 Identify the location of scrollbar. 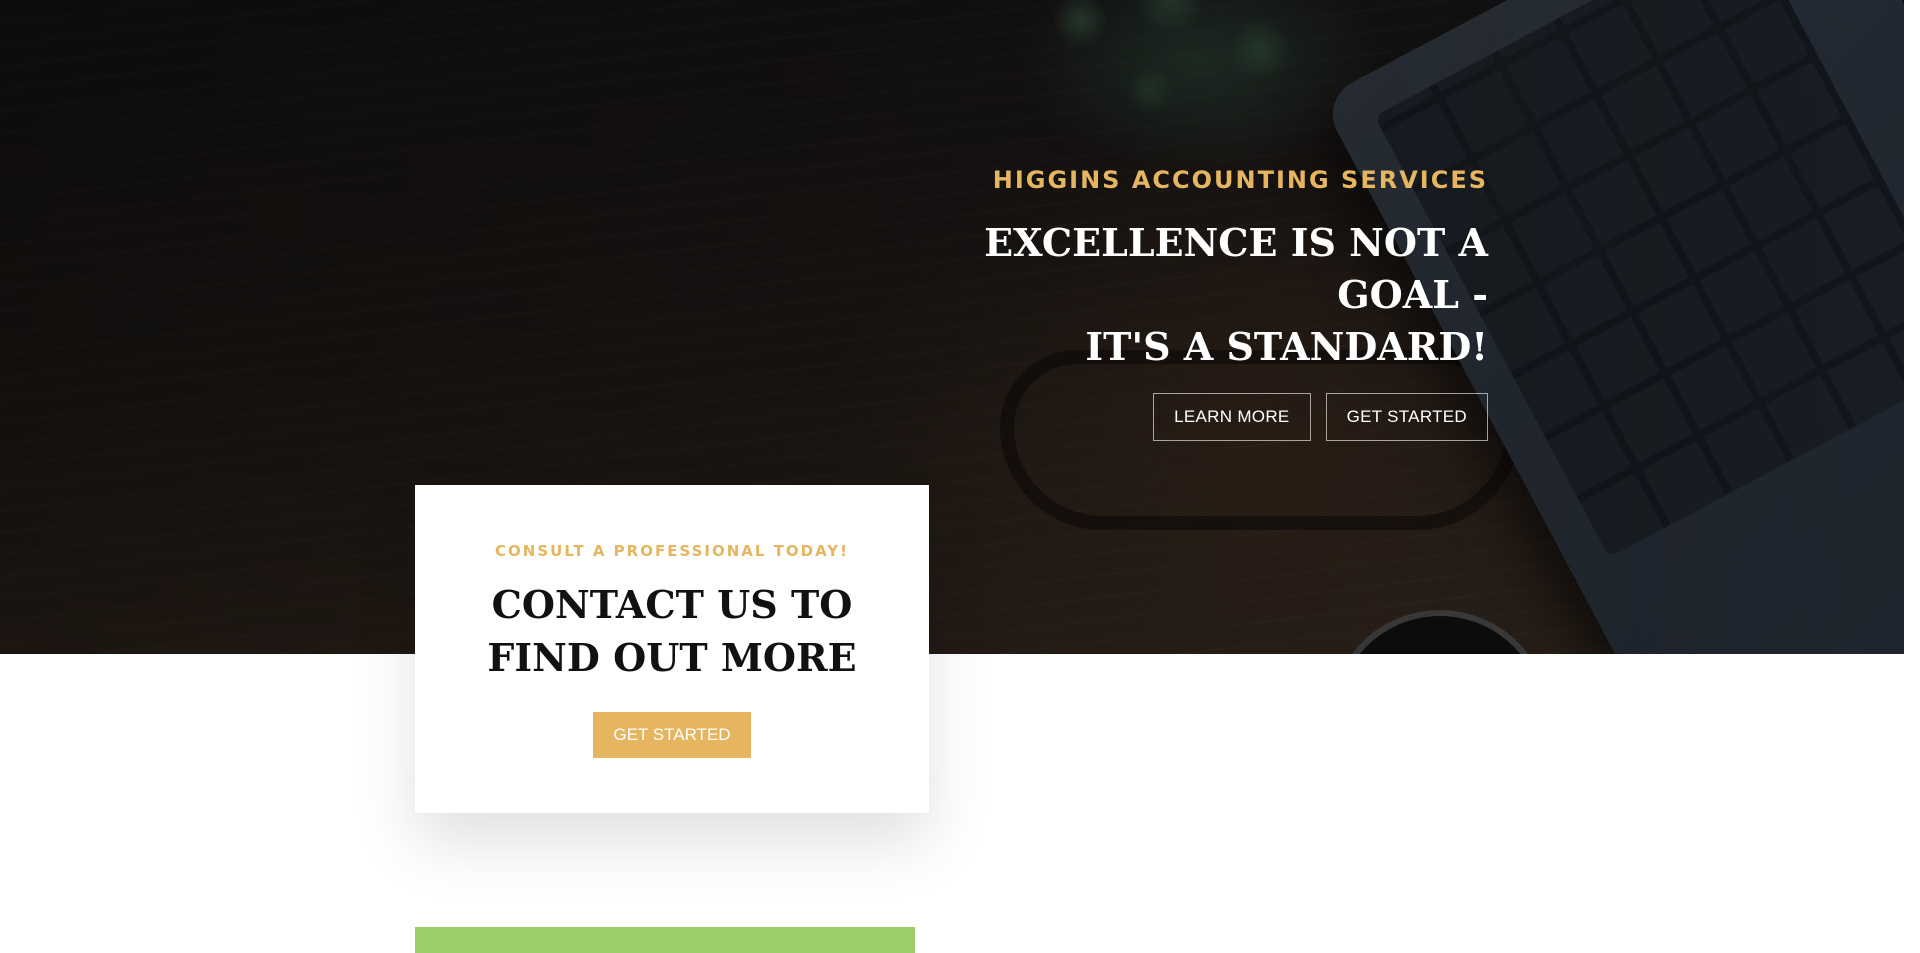
(1912, 476).